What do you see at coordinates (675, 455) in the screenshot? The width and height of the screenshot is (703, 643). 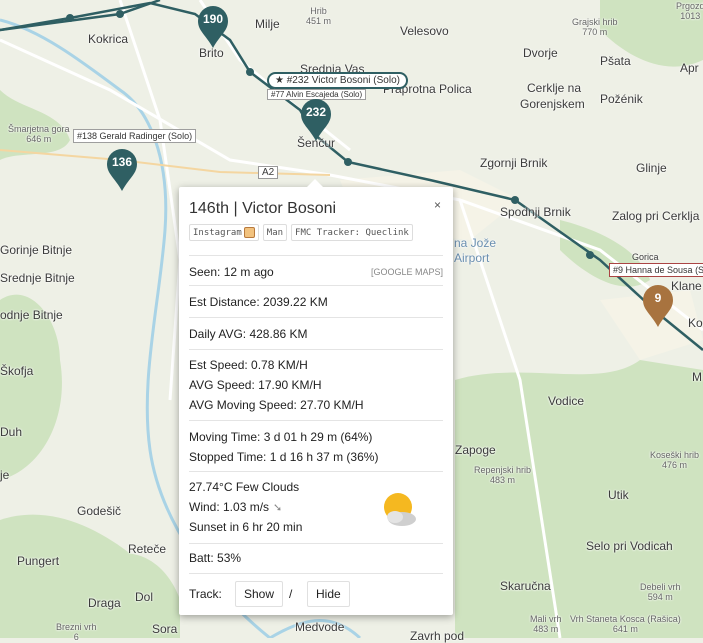 I see `peak-name: Koseški hrib` at bounding box center [675, 455].